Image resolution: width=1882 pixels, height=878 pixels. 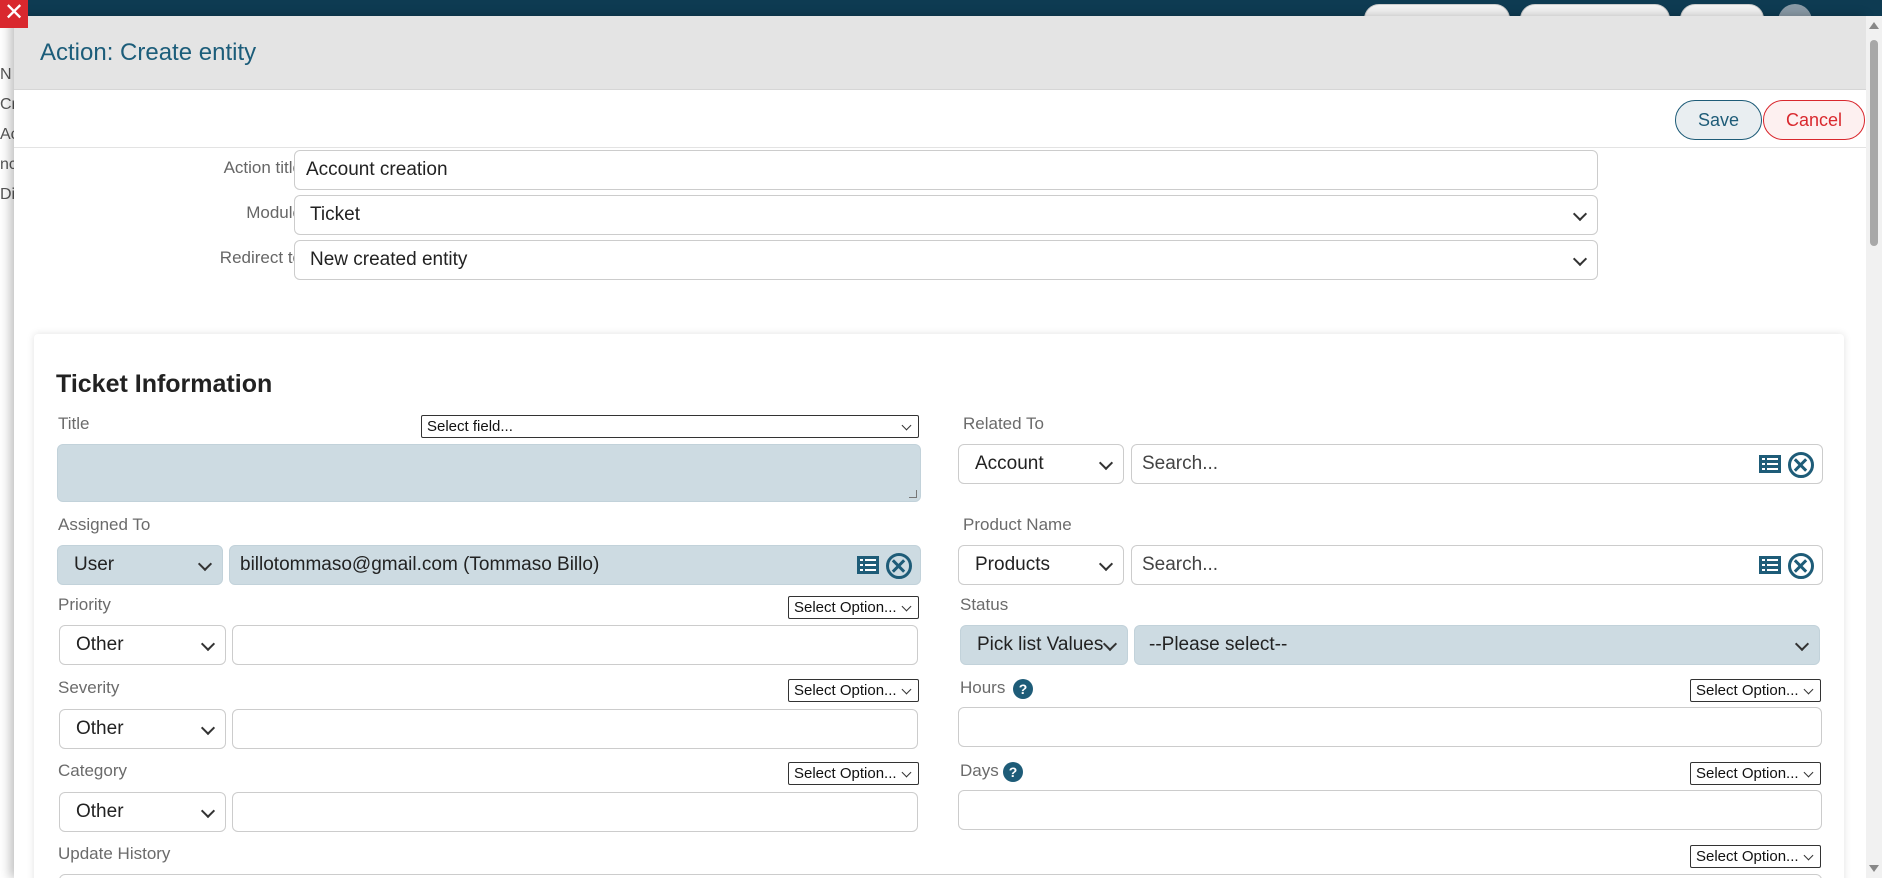 What do you see at coordinates (1814, 120) in the screenshot?
I see `cancel-button: Cancel` at bounding box center [1814, 120].